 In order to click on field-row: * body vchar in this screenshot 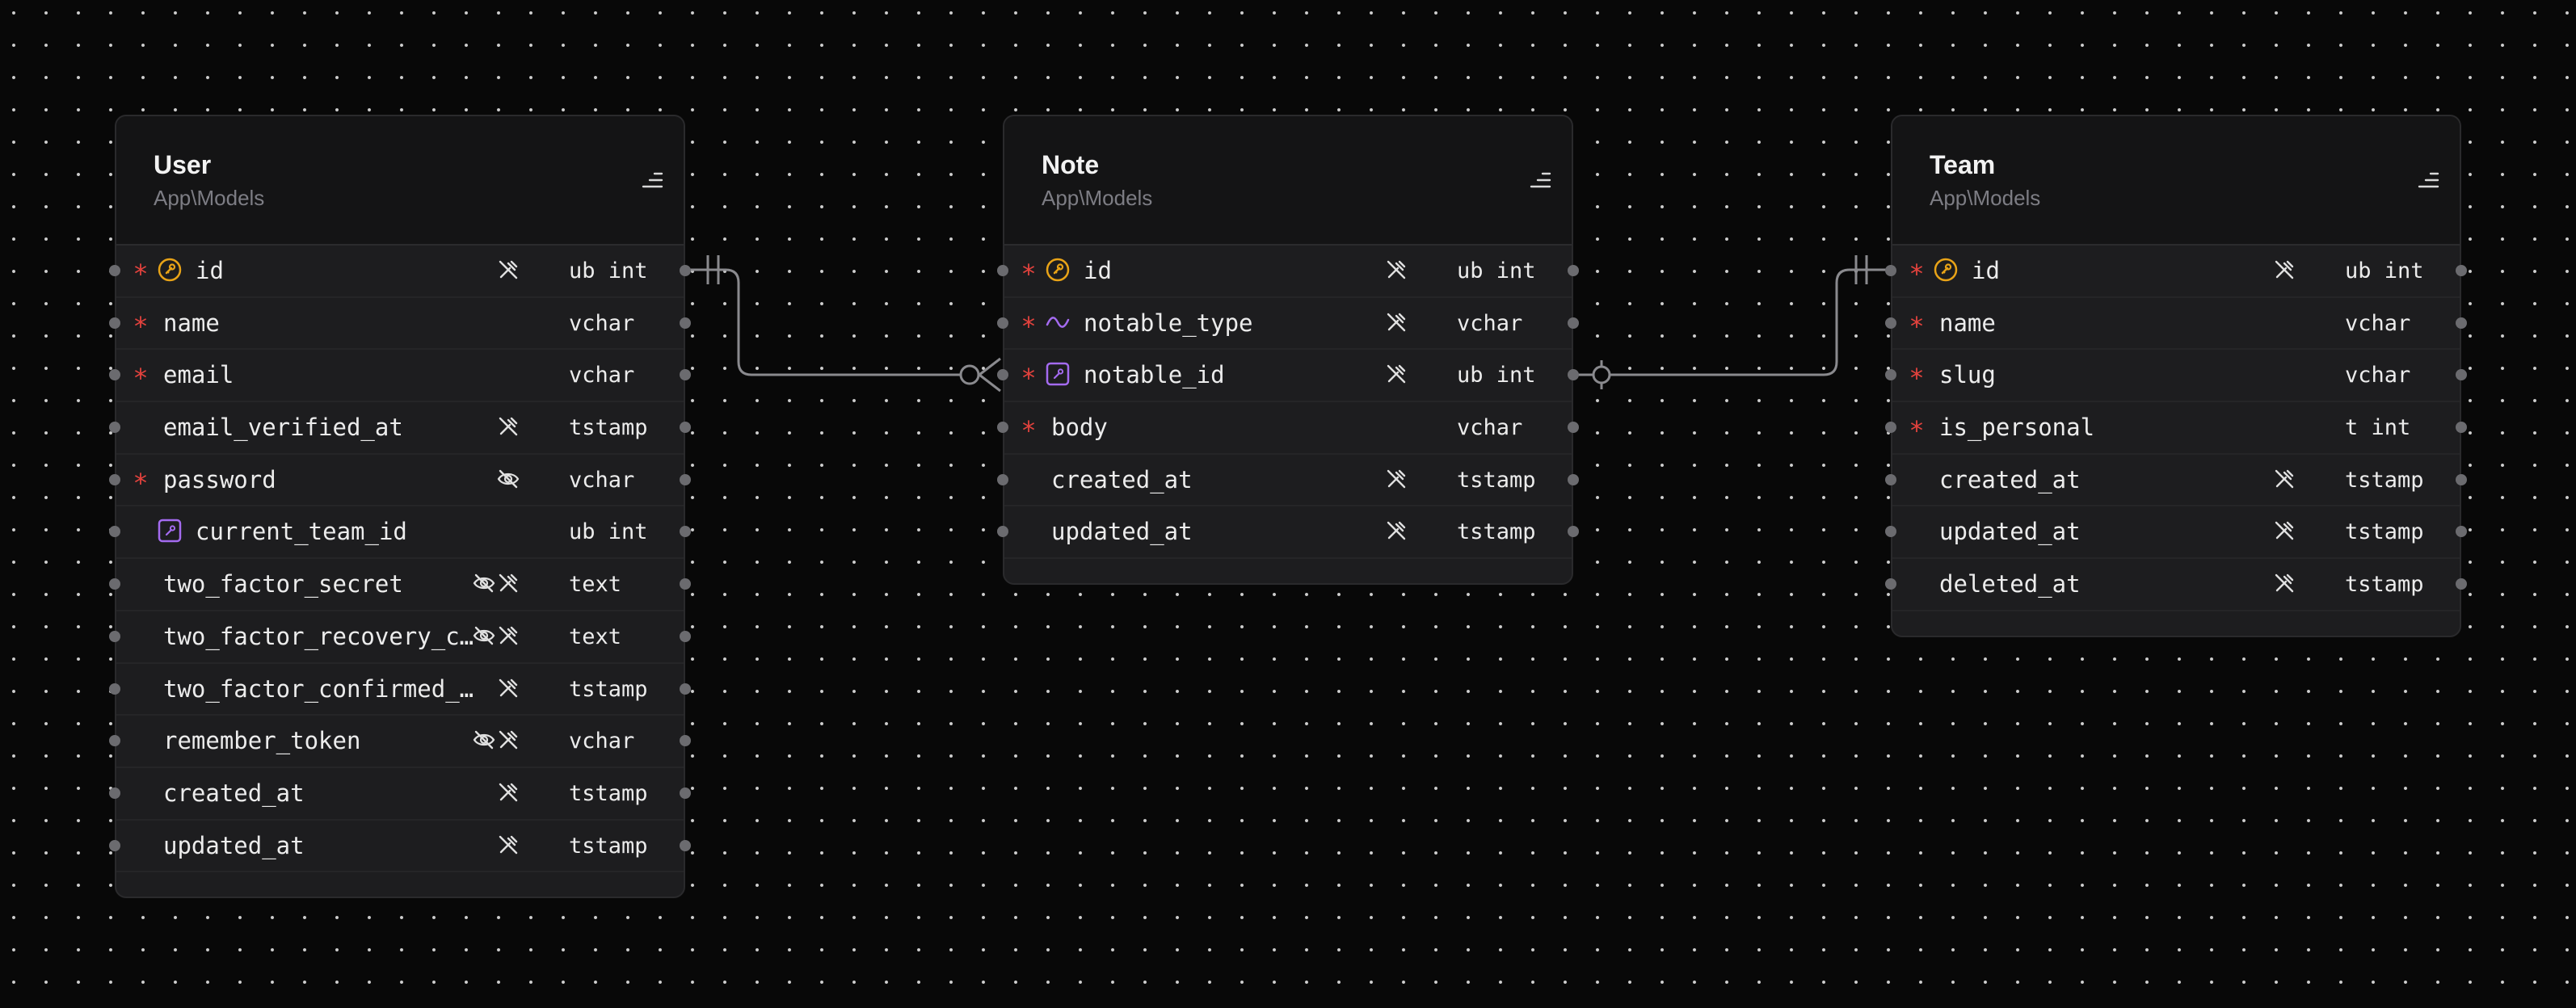, I will do `click(1288, 428)`.